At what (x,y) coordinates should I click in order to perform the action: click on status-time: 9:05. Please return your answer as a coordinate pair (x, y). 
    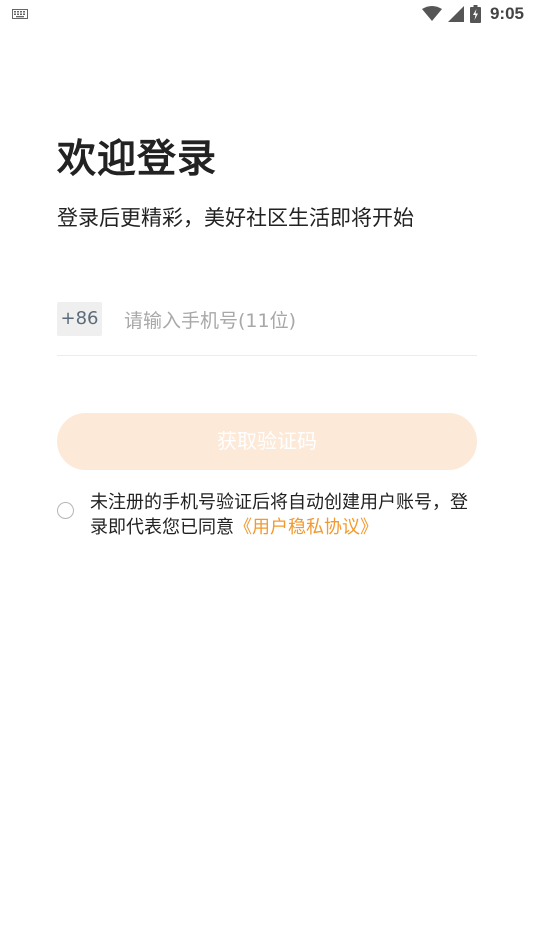
    Looking at the image, I should click on (506, 13).